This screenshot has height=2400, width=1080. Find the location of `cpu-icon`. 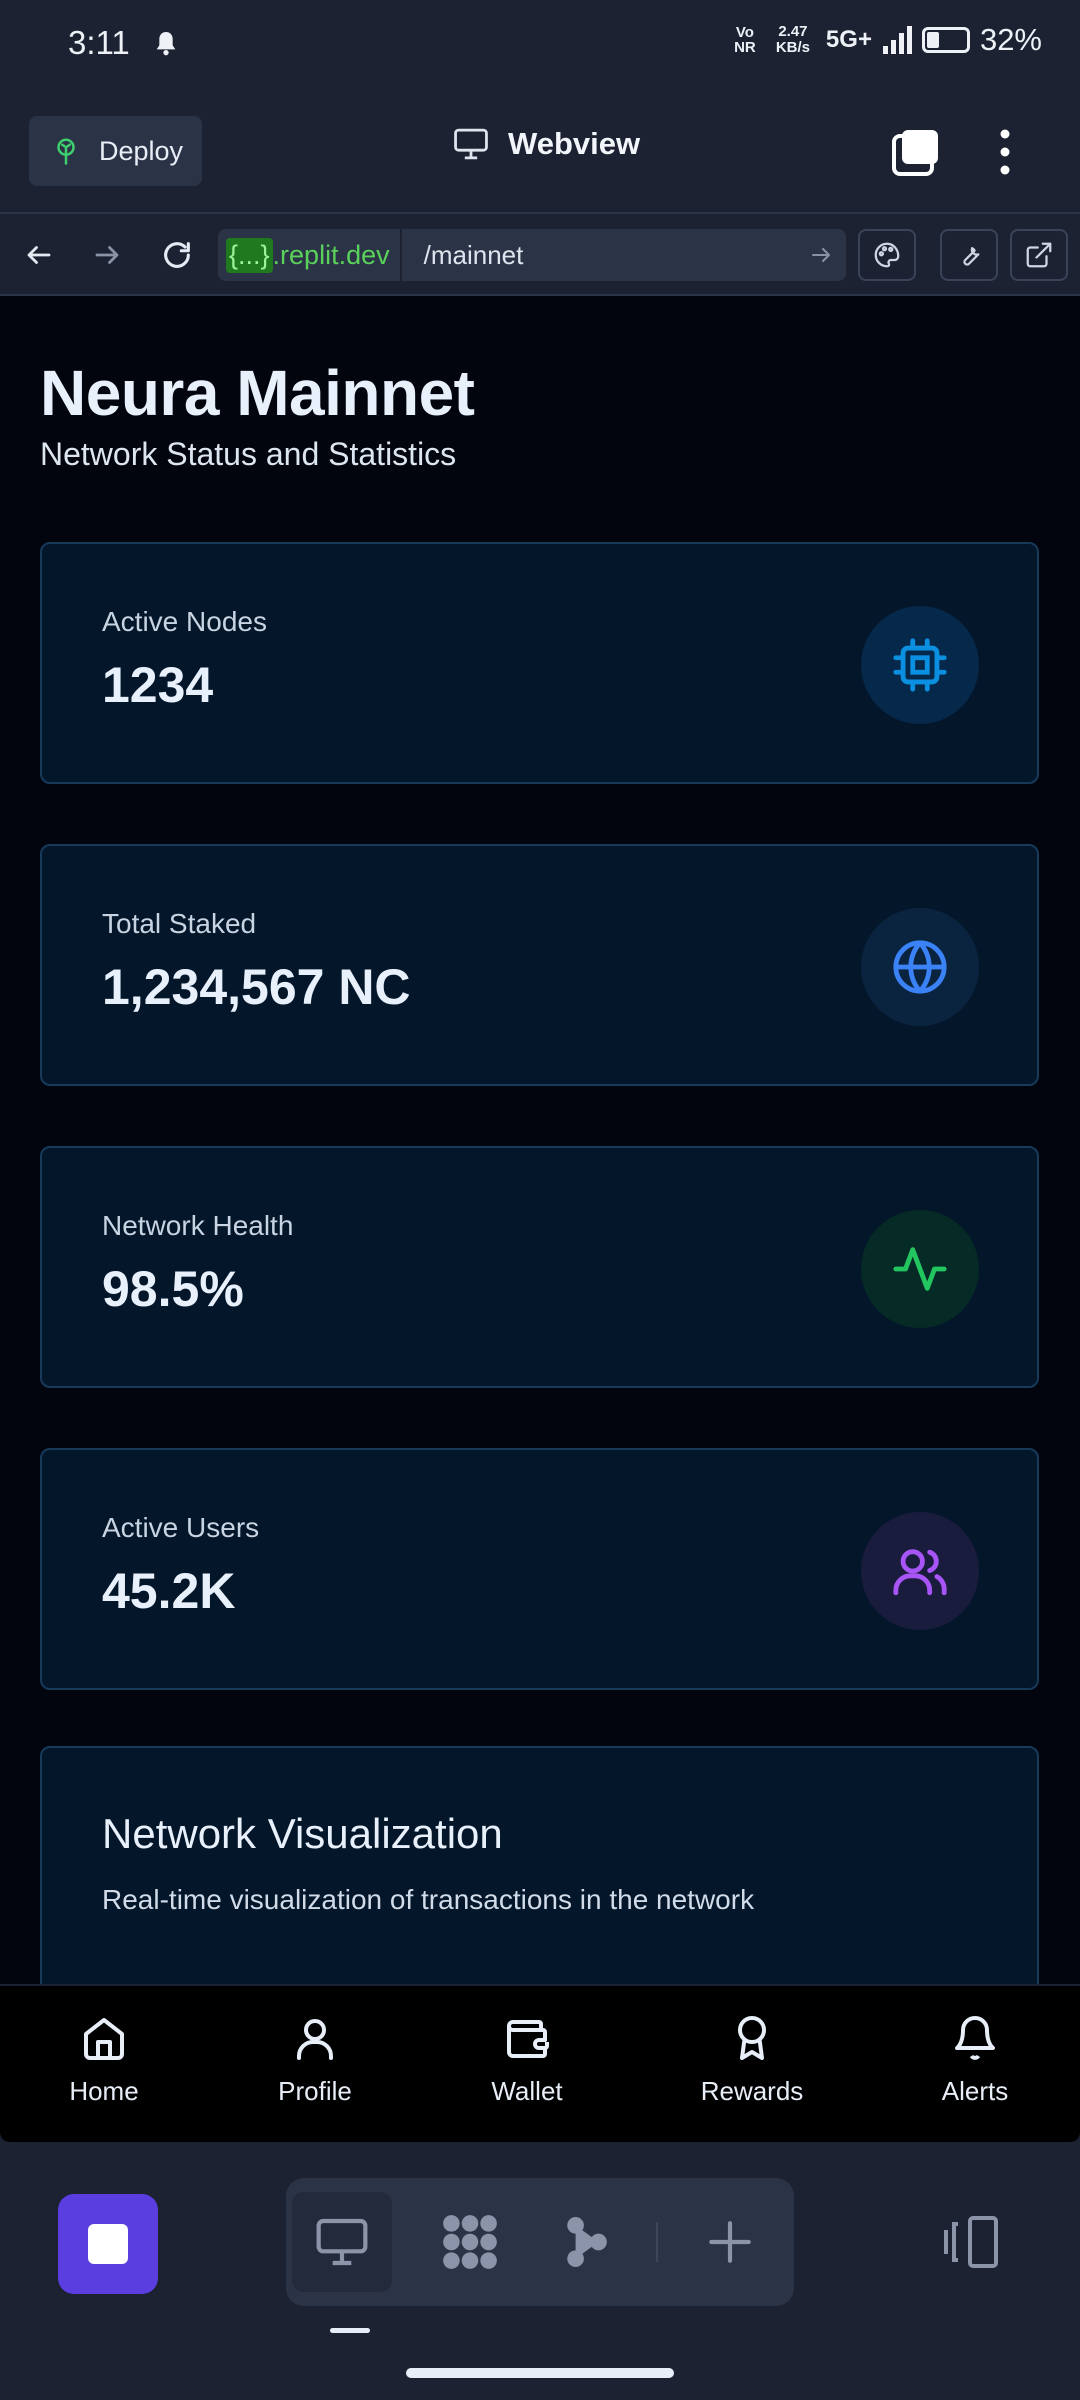

cpu-icon is located at coordinates (920, 665).